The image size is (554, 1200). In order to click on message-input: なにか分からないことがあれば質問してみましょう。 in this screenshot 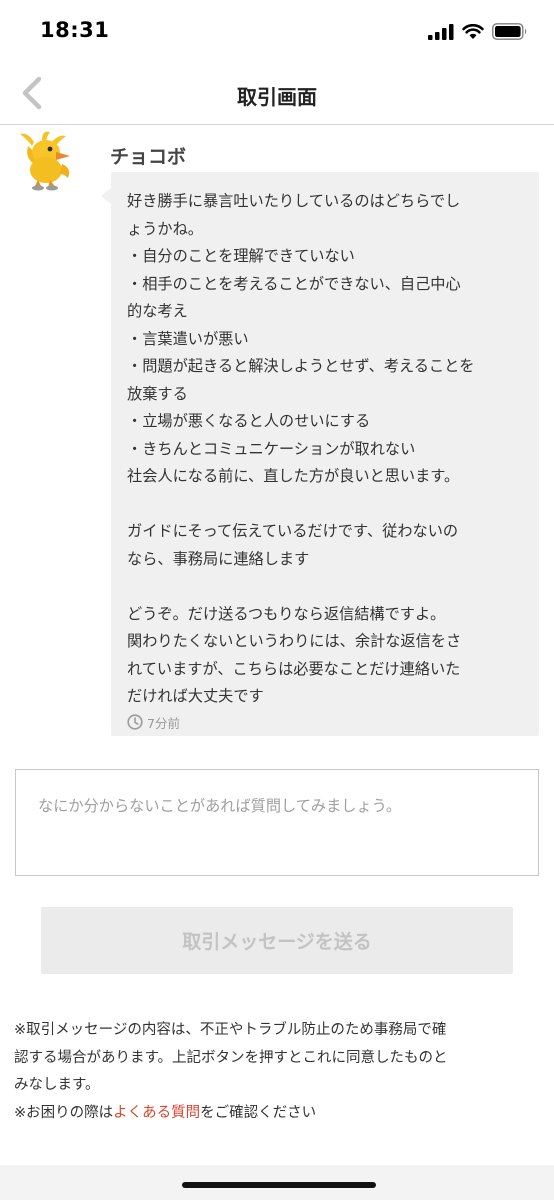, I will do `click(277, 822)`.